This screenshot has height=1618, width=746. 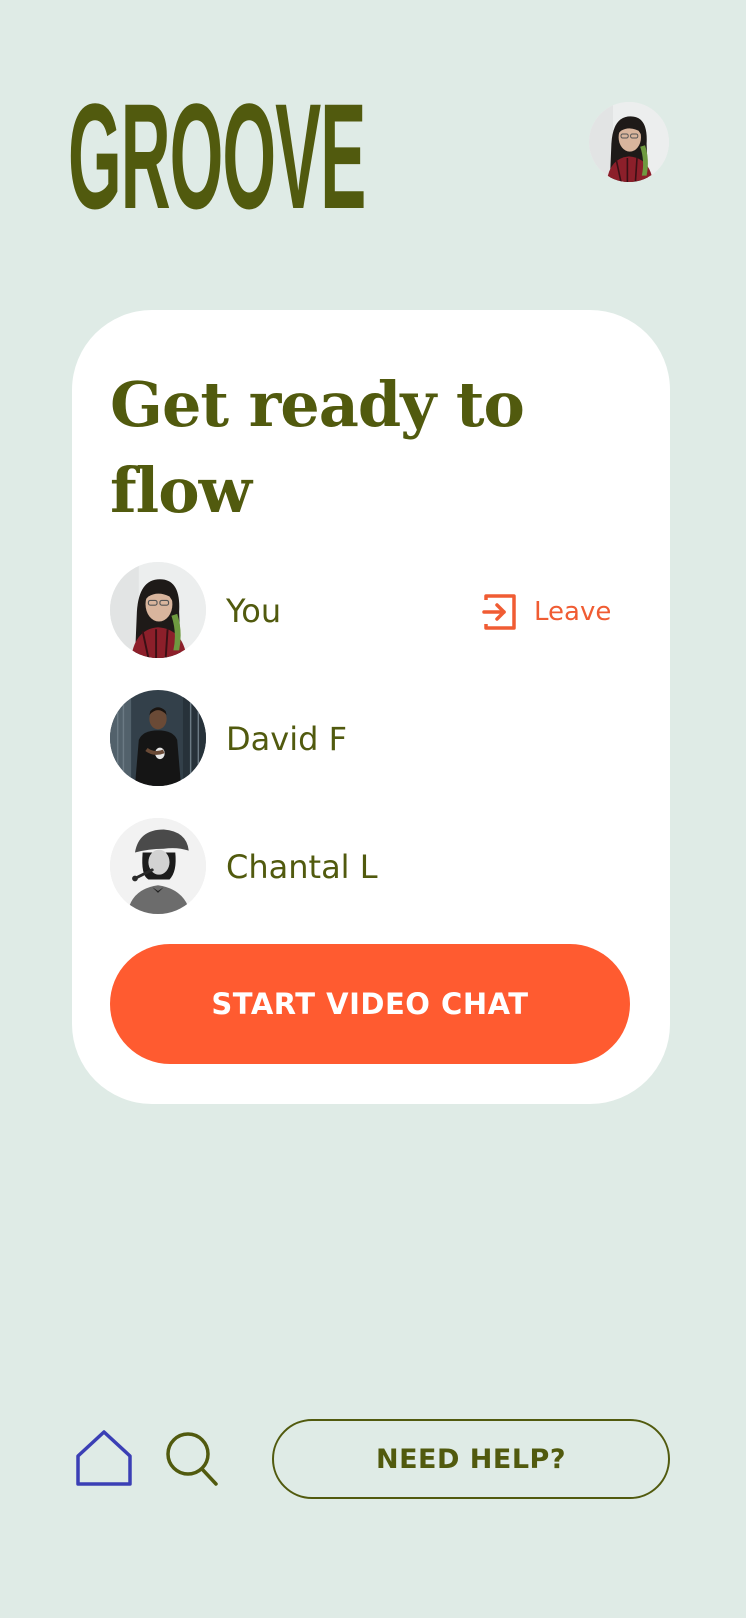 What do you see at coordinates (254, 611) in the screenshot?
I see `participant-name: You` at bounding box center [254, 611].